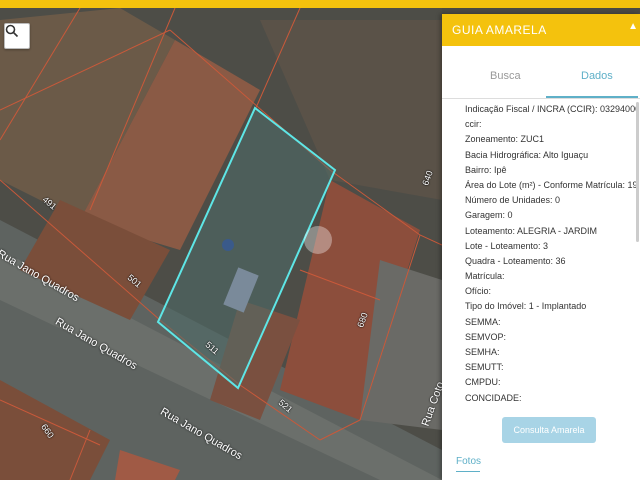 This screenshot has height=480, width=640. What do you see at coordinates (478, 291) in the screenshot?
I see `field-oficio: Ofício:` at bounding box center [478, 291].